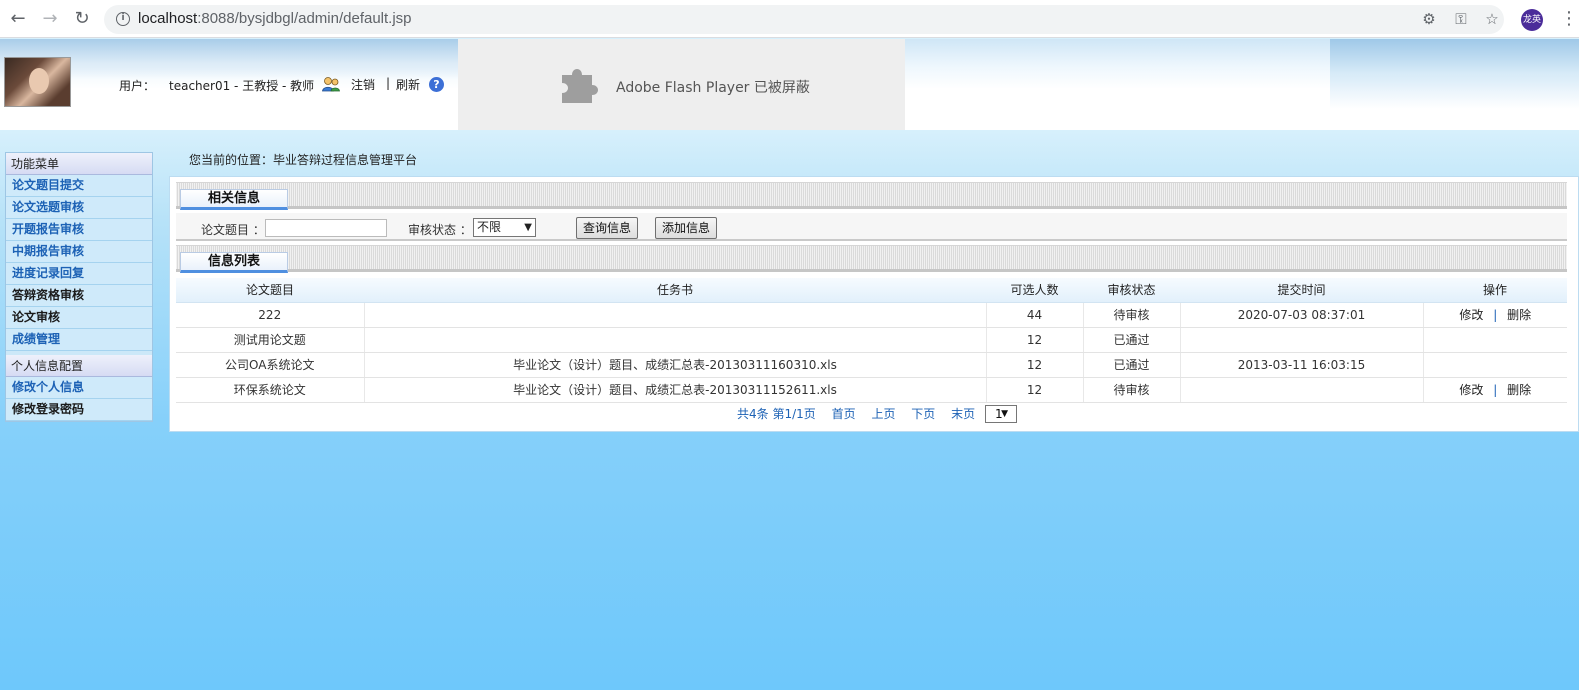  Describe the element at coordinates (79, 274) in the screenshot. I see `sidebar-item-progress-reply: 进度记录回复` at that location.